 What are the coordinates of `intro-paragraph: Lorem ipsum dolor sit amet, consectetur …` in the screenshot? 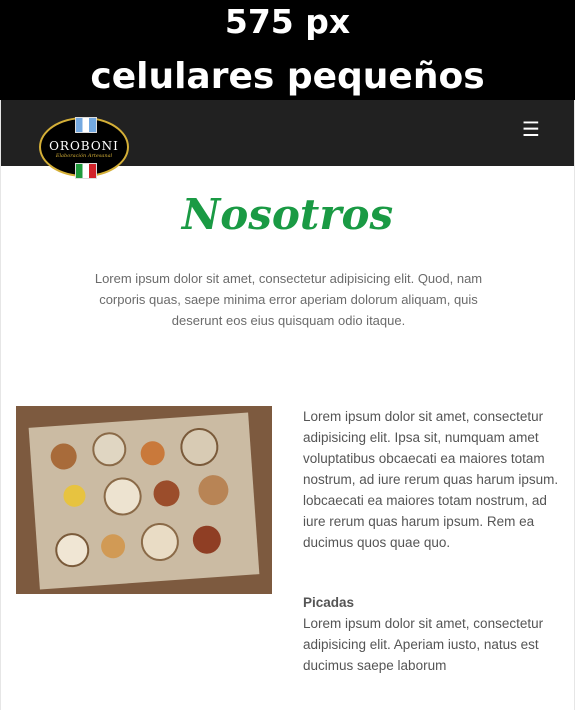 It's located at (288, 299).